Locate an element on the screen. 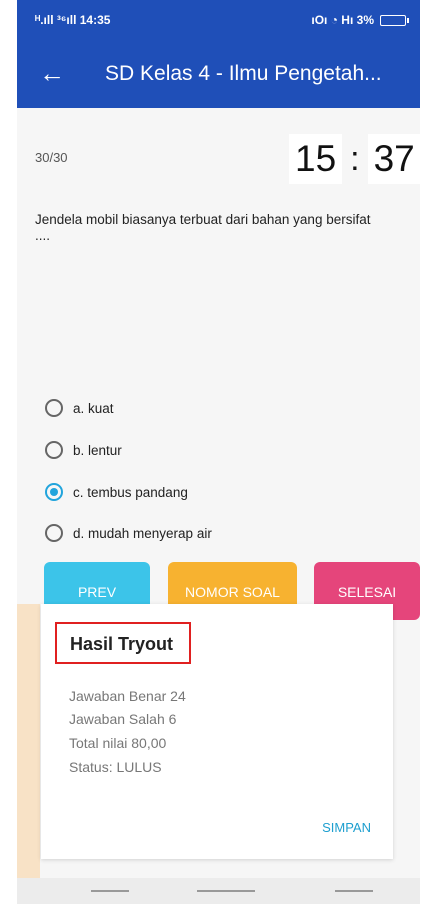 Image resolution: width=437 pixels, height=904 pixels. option-a: a. kuat is located at coordinates (79, 408).